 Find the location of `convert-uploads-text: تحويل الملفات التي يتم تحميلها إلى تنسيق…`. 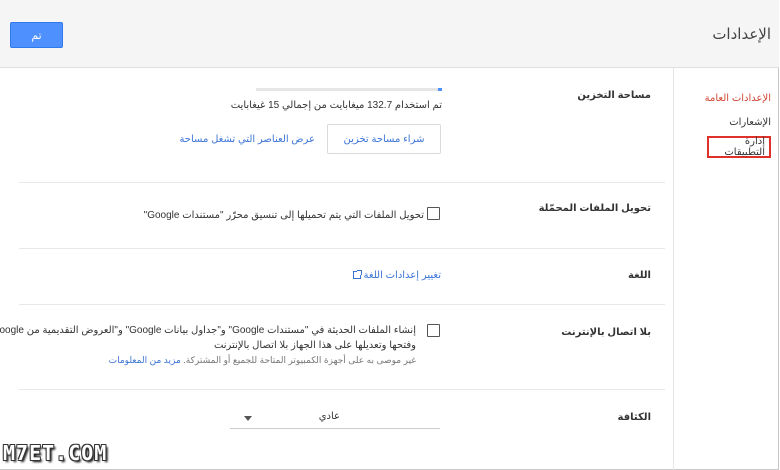

convert-uploads-text: تحويل الملفات التي يتم تحميلها إلى تنسيق… is located at coordinates (284, 215).